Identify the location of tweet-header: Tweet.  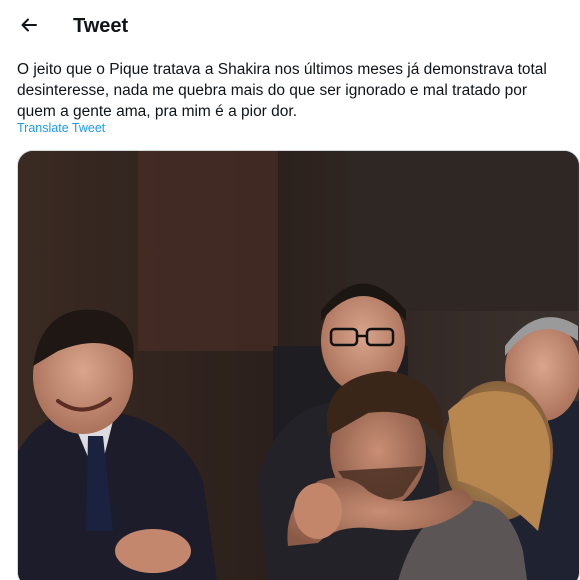
(290, 27).